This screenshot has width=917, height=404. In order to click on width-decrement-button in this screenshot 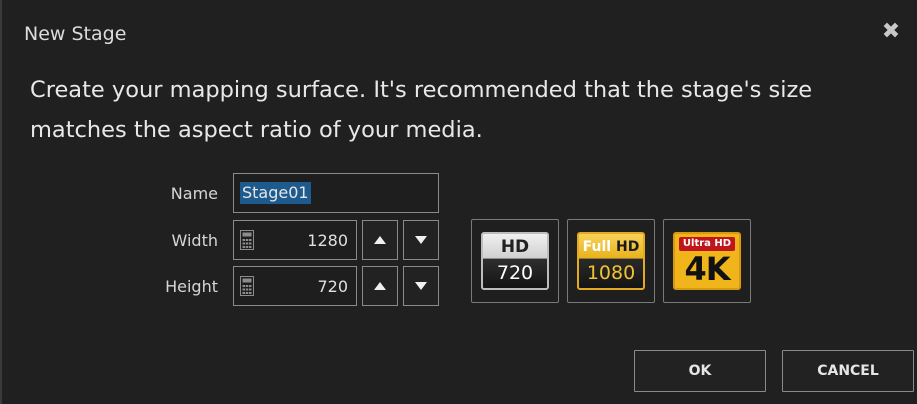, I will do `click(421, 240)`.